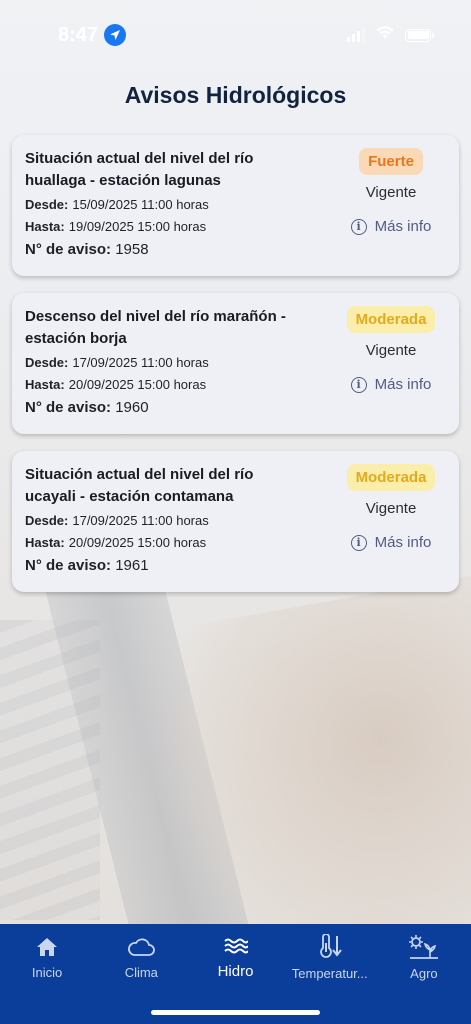 The image size is (471, 1024). What do you see at coordinates (78, 34) in the screenshot?
I see `status-time: 8:47` at bounding box center [78, 34].